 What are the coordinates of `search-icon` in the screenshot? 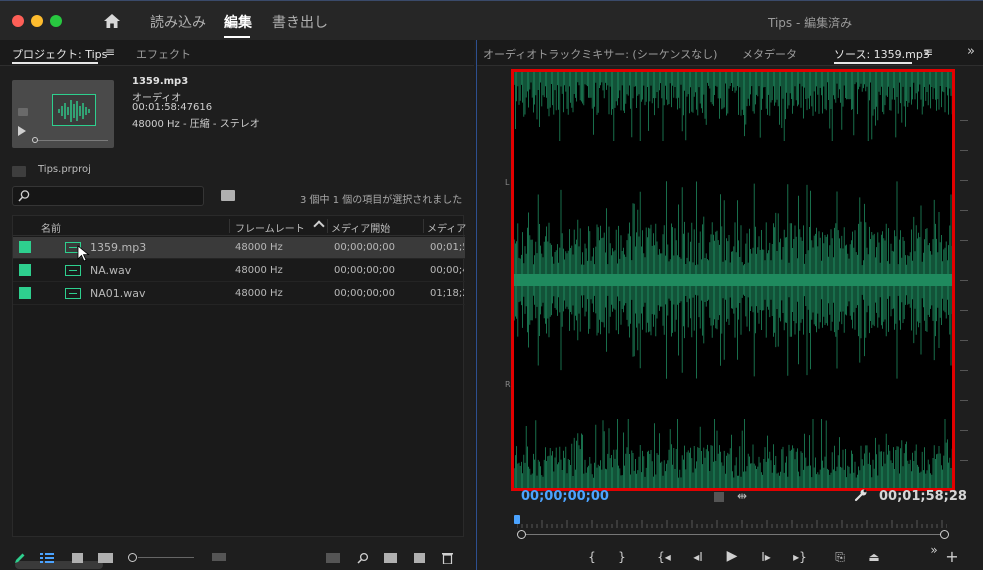 It's located at (24, 196).